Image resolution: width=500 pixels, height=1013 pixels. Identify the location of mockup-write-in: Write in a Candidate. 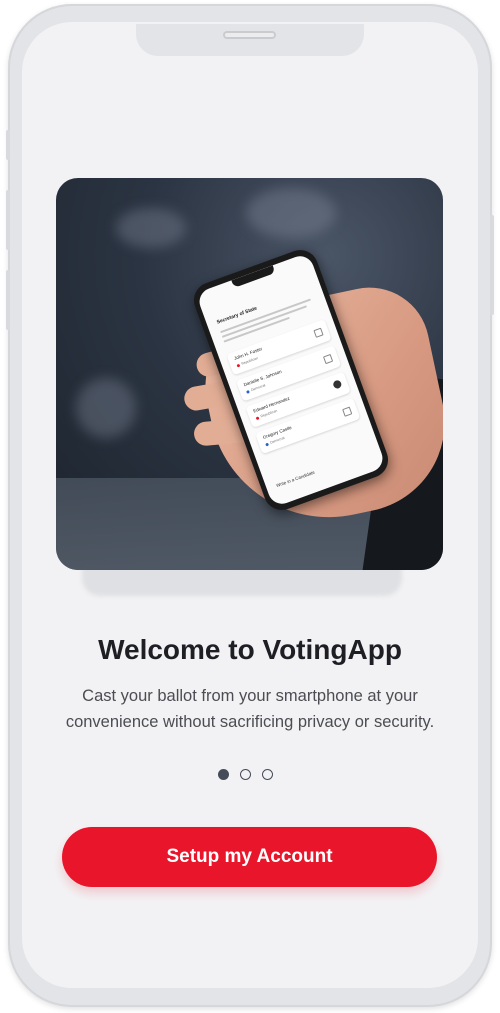
(295, 479).